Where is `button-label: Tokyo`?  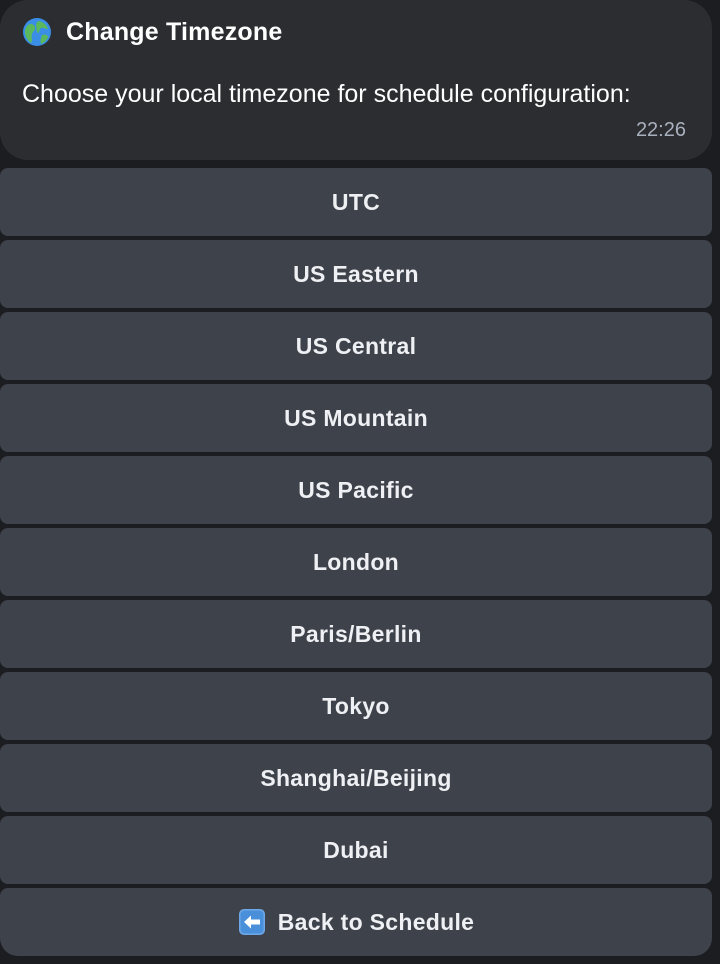 button-label: Tokyo is located at coordinates (356, 705).